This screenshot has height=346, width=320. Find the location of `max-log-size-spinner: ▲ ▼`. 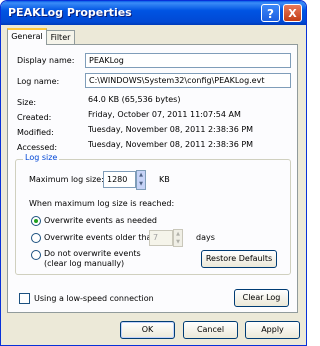

max-log-size-spinner: ▲ ▼ is located at coordinates (141, 180).